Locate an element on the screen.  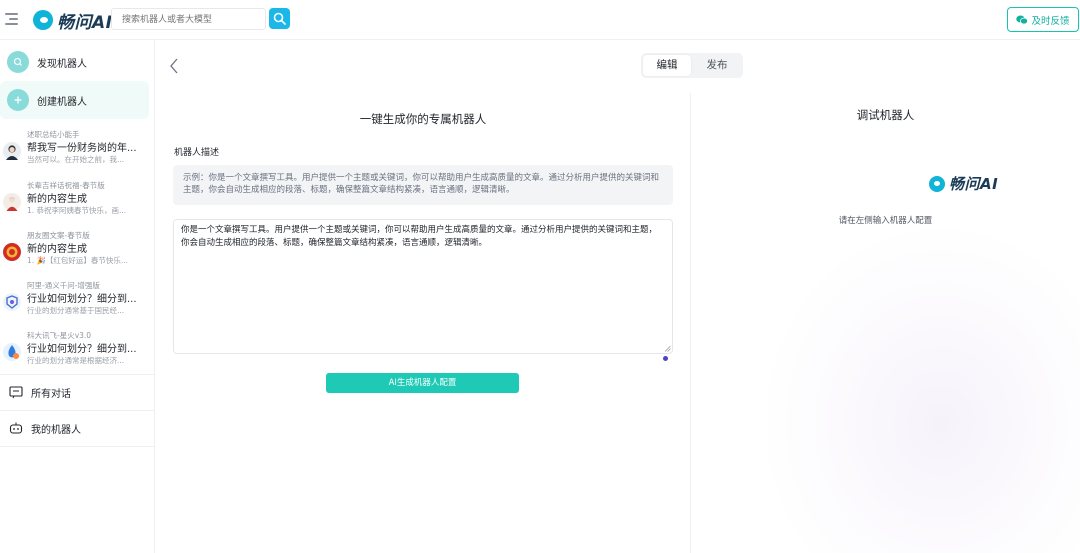
sidebar-item-all-conversations: 所有对话 is located at coordinates (77, 392).